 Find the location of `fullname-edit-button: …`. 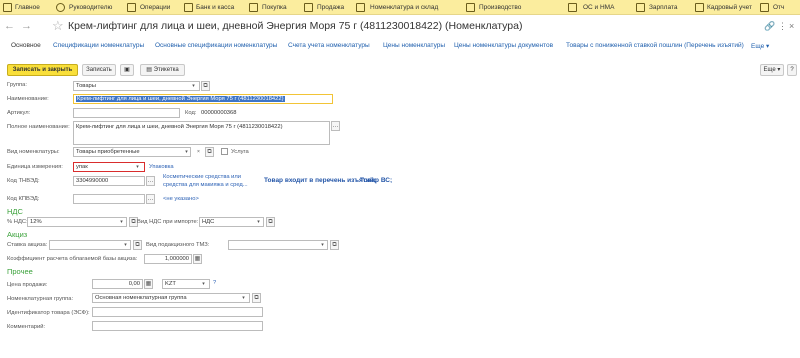

fullname-edit-button: … is located at coordinates (335, 126).